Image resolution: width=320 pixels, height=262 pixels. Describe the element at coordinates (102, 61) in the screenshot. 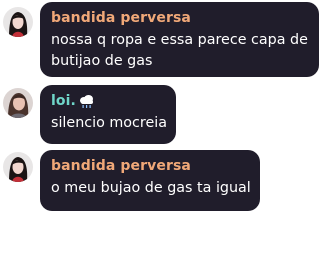

I see `message-line: butijao de gas` at that location.